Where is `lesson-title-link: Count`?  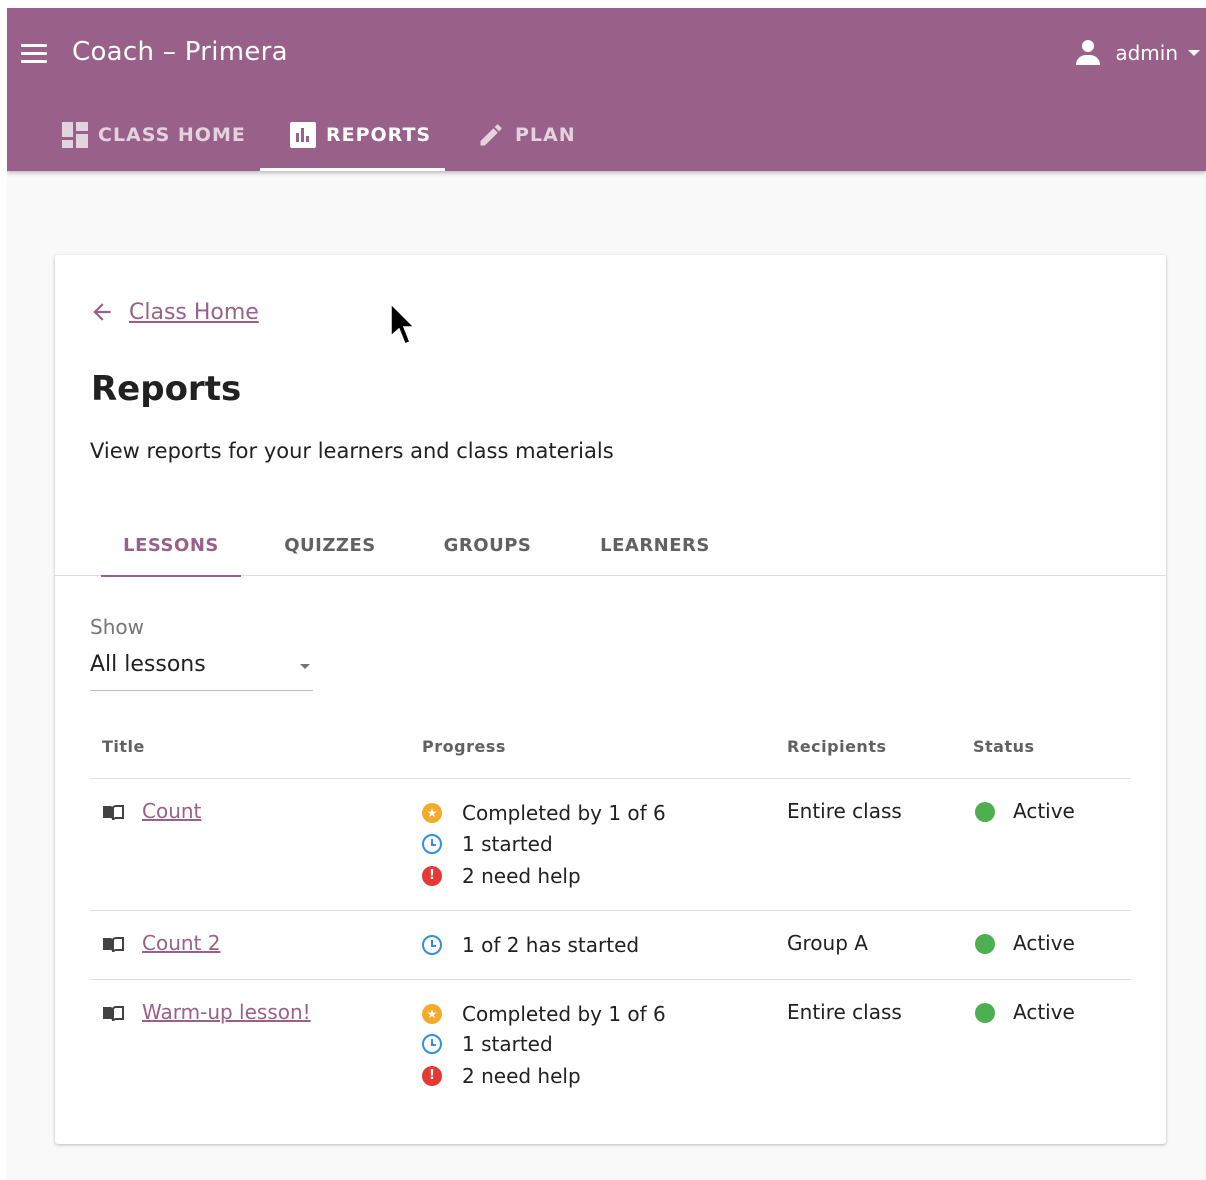
lesson-title-link: Count is located at coordinates (171, 811).